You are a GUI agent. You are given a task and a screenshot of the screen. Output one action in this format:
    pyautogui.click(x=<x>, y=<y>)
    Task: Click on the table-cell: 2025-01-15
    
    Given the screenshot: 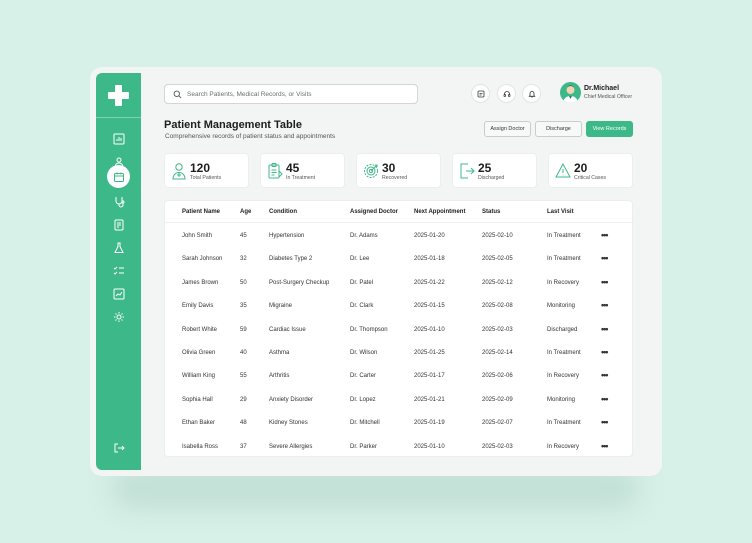 What is the action you would take?
    pyautogui.click(x=429, y=306)
    